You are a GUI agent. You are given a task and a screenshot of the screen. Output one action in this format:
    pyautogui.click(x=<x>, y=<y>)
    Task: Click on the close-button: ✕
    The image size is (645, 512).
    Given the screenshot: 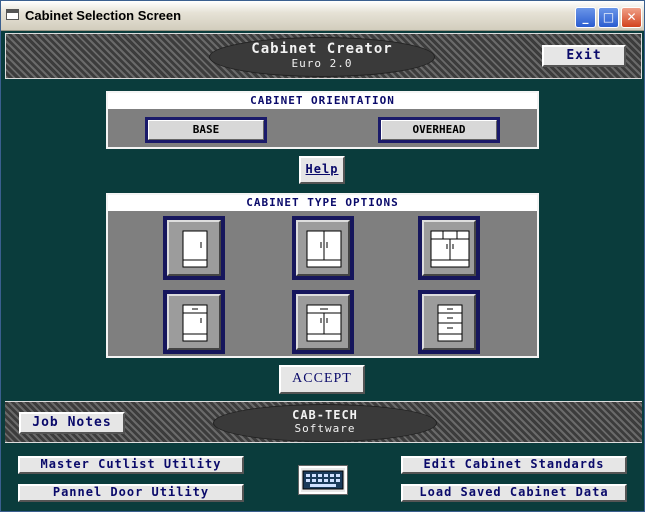 What is the action you would take?
    pyautogui.click(x=631, y=17)
    